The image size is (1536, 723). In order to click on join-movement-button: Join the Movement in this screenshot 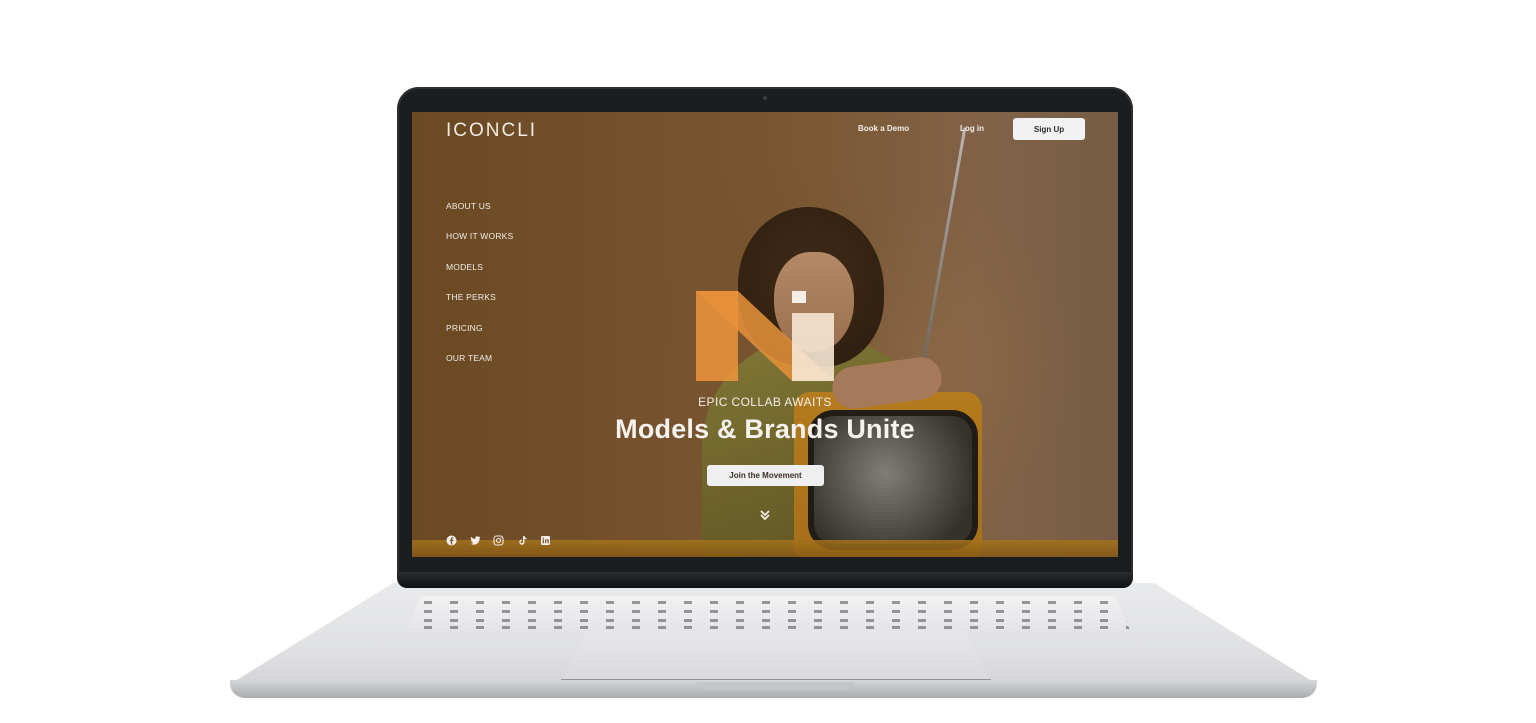, I will do `click(765, 475)`.